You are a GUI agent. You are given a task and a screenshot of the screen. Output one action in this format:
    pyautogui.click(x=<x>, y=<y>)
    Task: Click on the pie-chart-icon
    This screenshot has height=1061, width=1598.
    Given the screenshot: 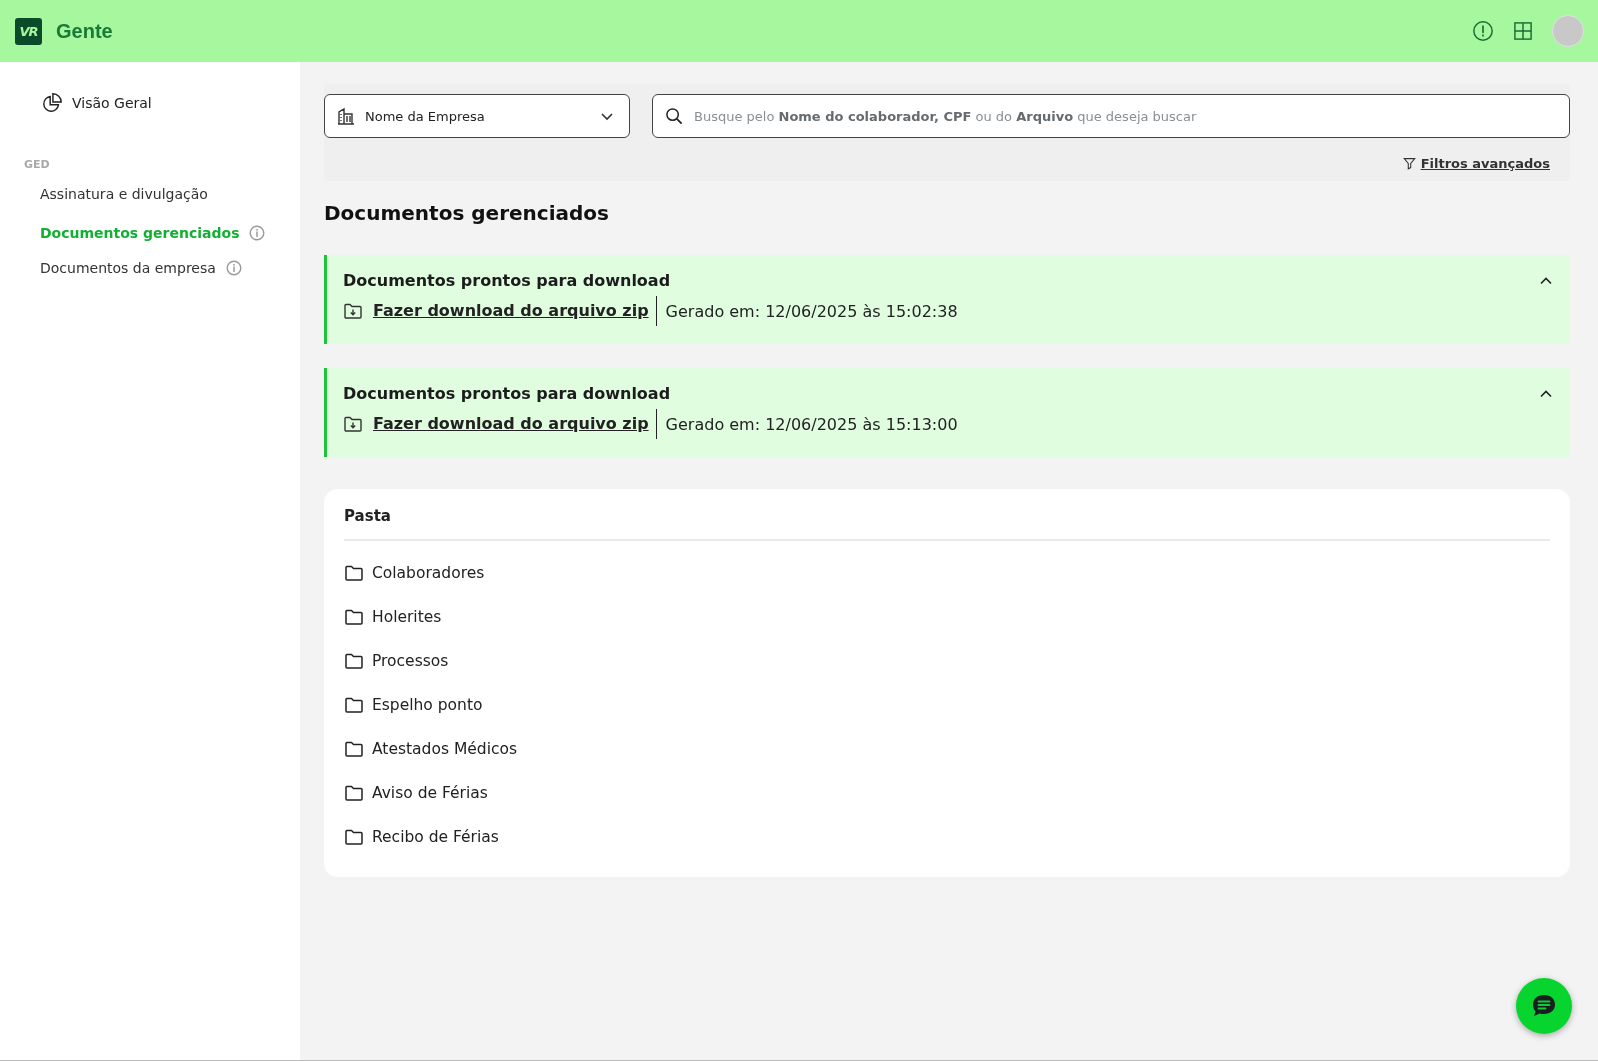 What is the action you would take?
    pyautogui.click(x=52, y=103)
    